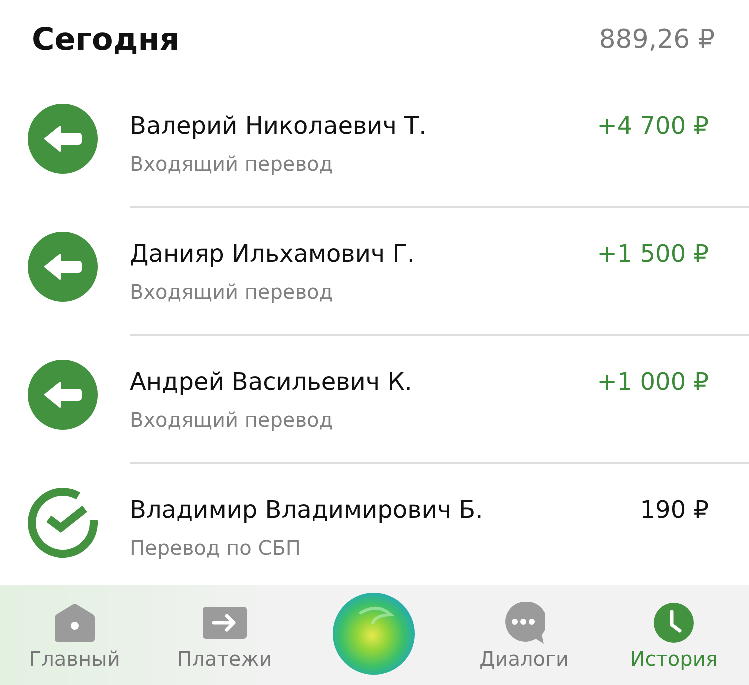 This screenshot has height=685, width=749. Describe the element at coordinates (272, 254) in the screenshot. I see `sender-name: Данияр Ильхамович Г.` at that location.